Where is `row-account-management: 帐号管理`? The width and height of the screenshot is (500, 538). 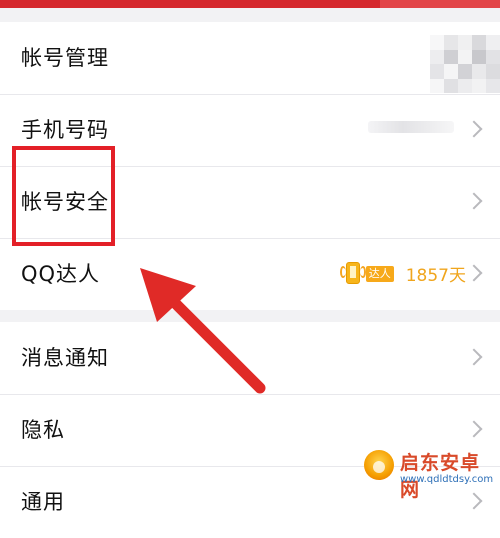 row-account-management: 帐号管理 is located at coordinates (250, 58).